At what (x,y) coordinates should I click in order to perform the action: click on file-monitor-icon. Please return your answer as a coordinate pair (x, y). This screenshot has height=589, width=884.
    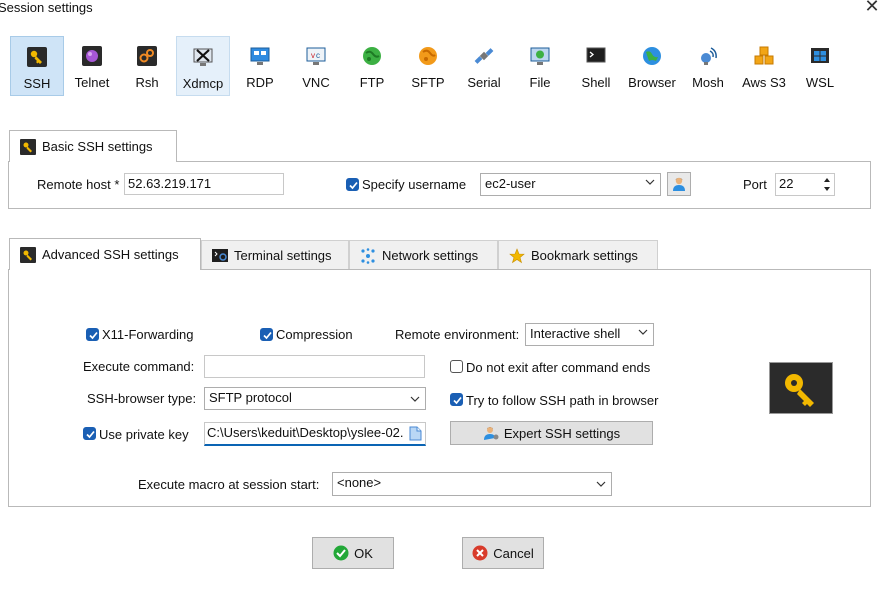
    Looking at the image, I should click on (540, 56).